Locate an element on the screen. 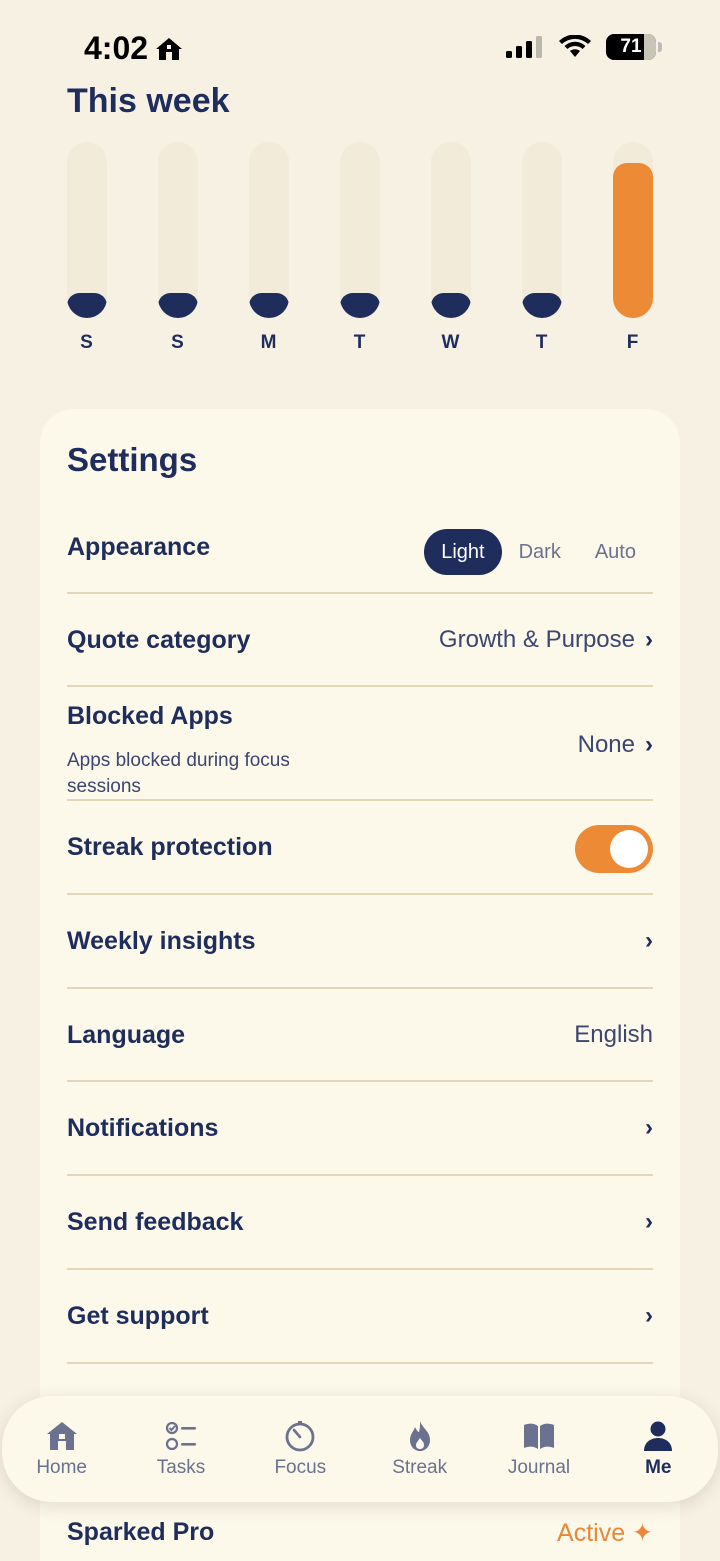  tab-journal-label: Journal is located at coordinates (539, 1467).